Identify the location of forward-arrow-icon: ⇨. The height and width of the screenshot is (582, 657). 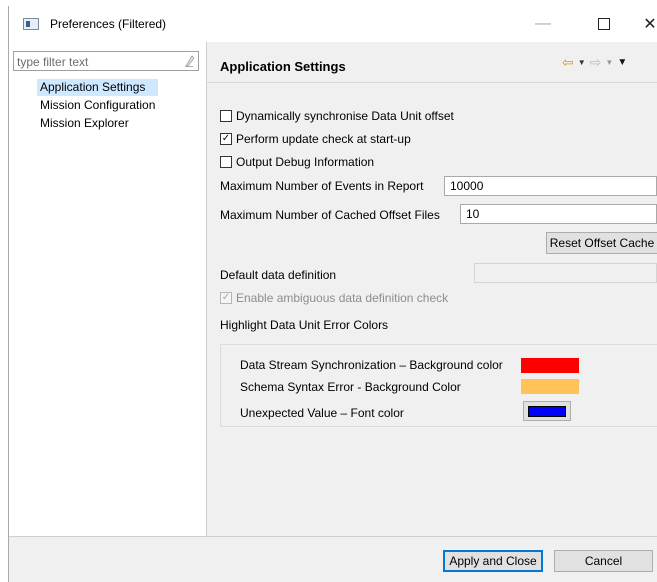
(596, 62).